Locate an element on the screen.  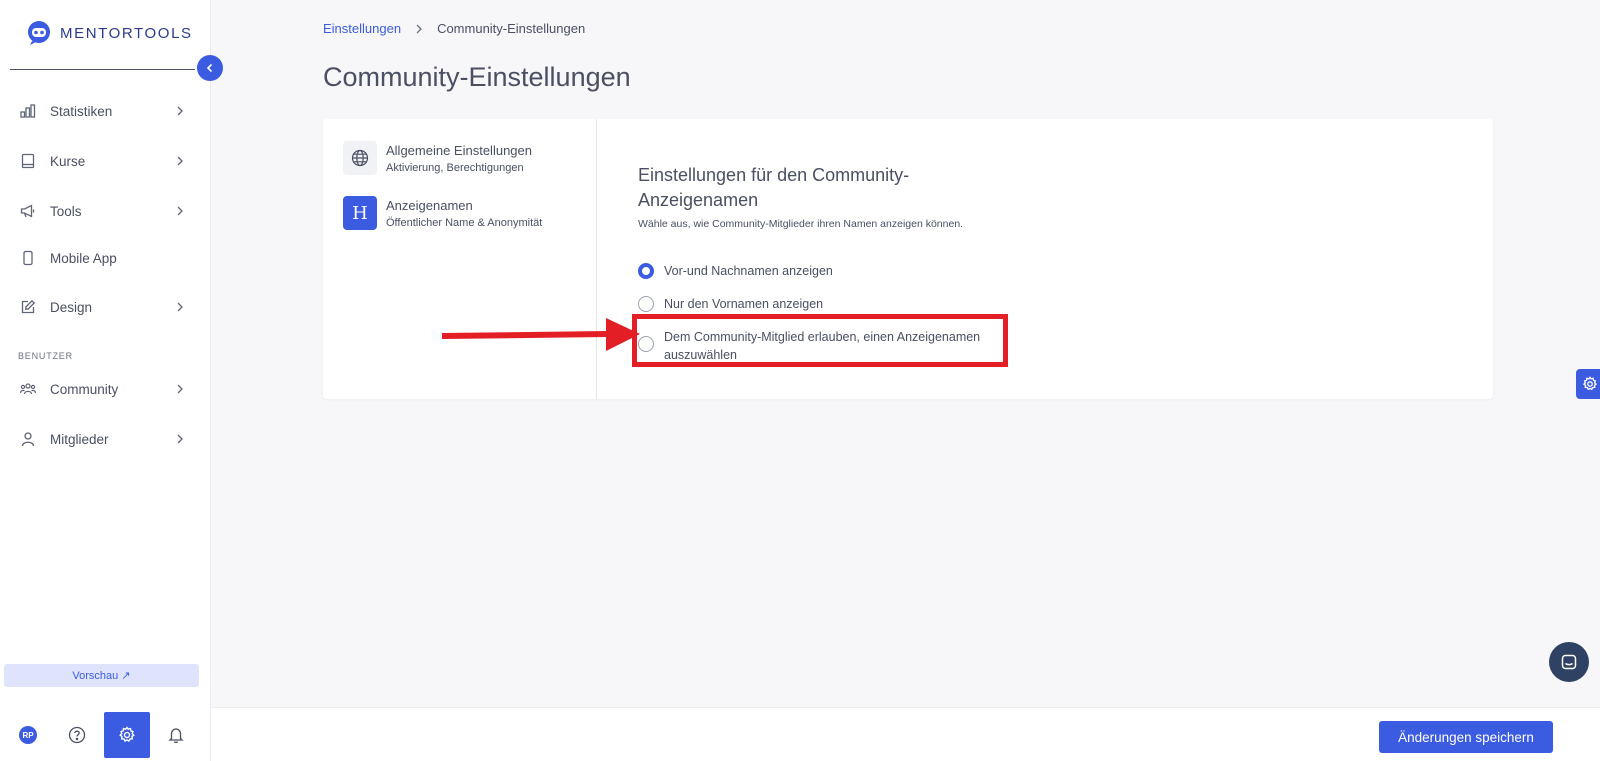
sidebar-item-label: Community is located at coordinates (84, 389).